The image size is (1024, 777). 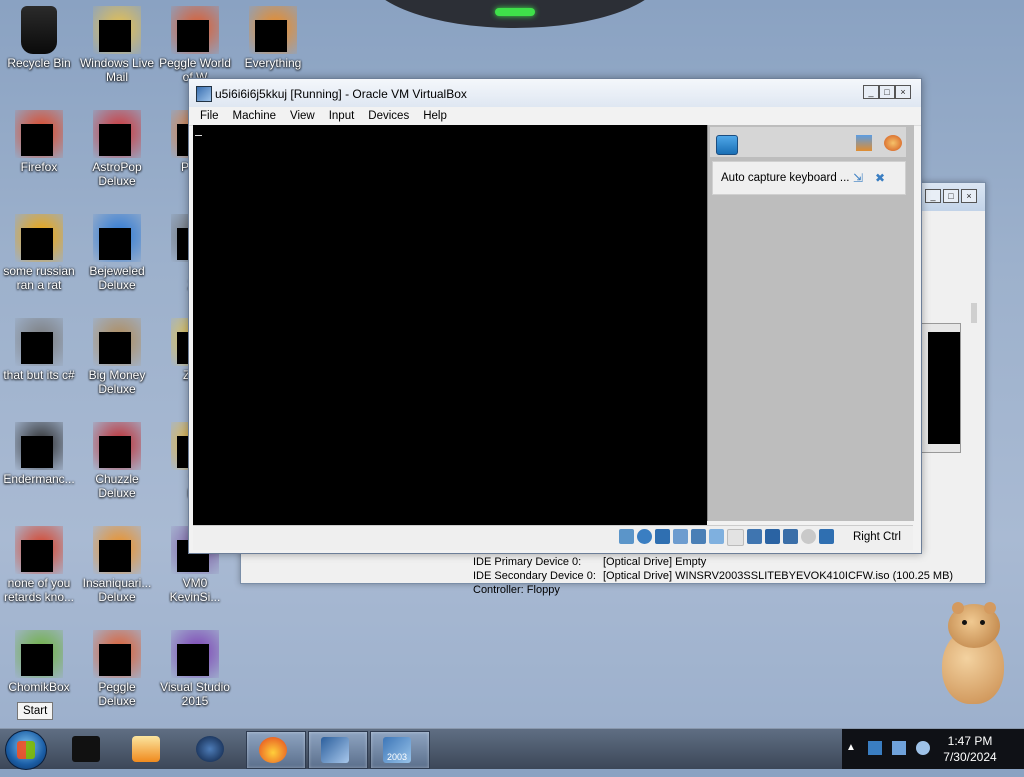 I want to click on clock-time: 1:47 PM, so click(x=970, y=741).